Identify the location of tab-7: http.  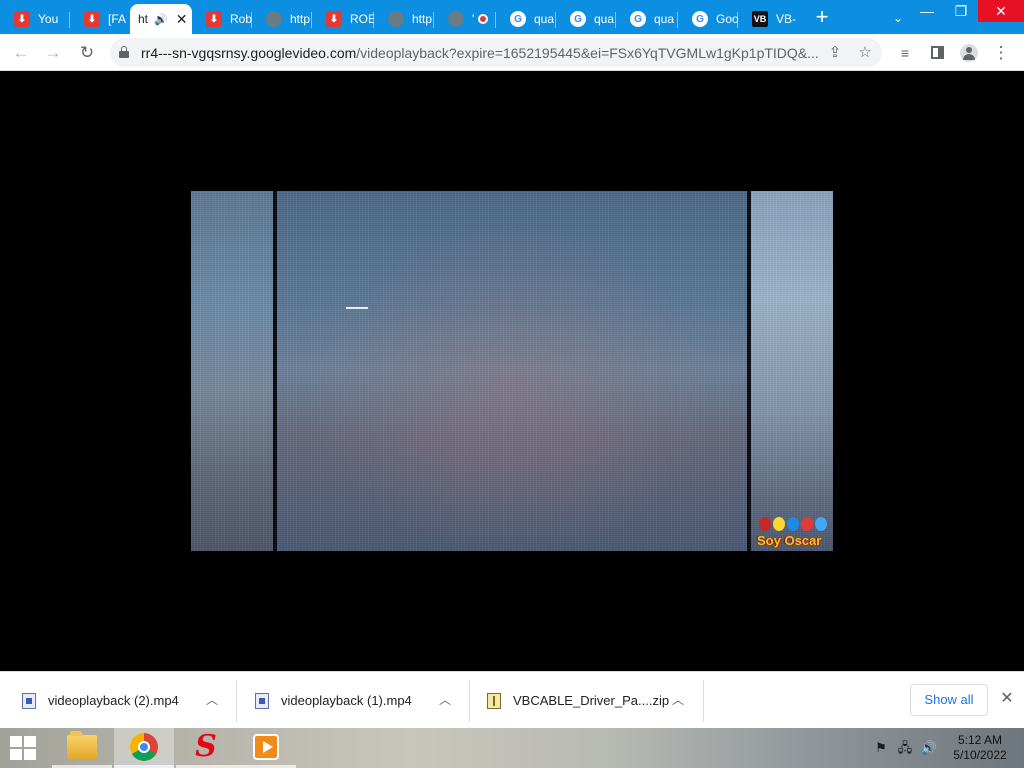
(404, 19).